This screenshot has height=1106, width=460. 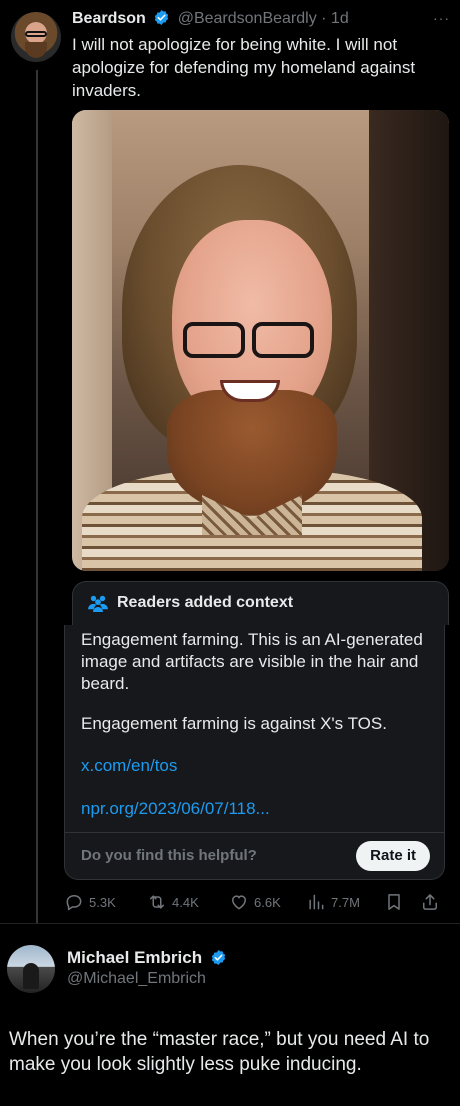 I want to click on share-icon, so click(x=430, y=902).